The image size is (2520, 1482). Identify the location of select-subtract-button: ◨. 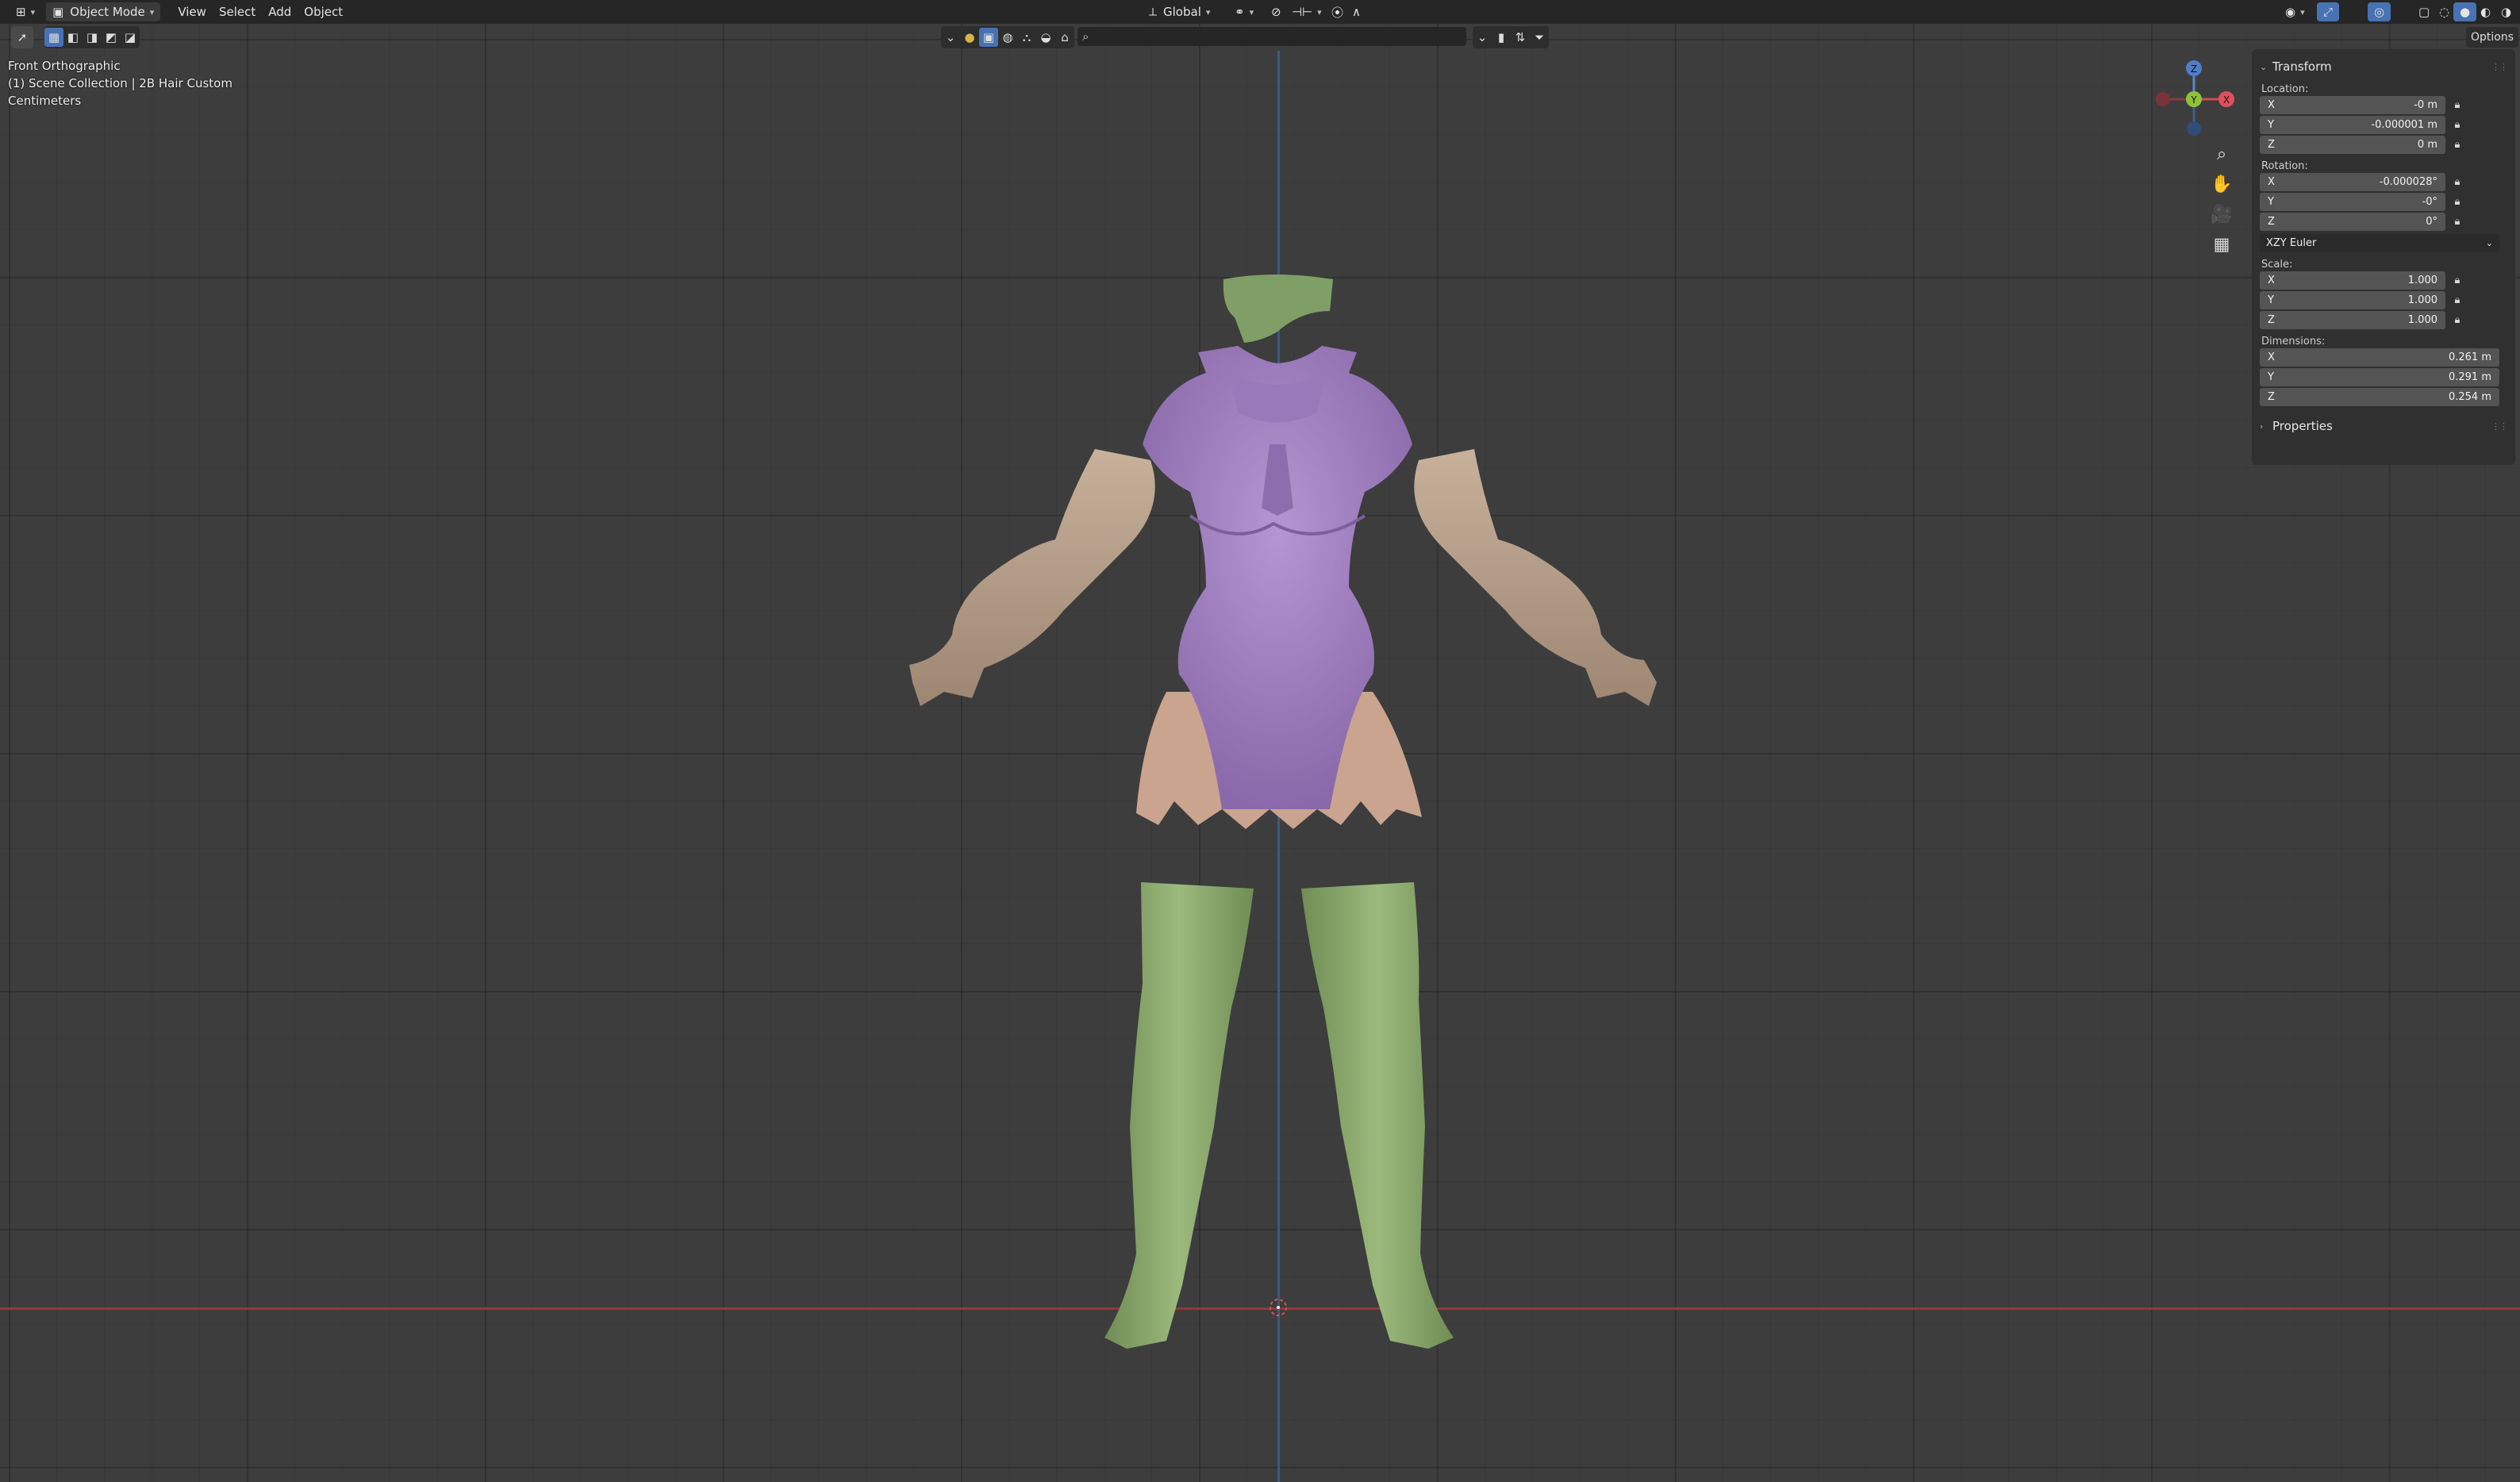
(92, 37).